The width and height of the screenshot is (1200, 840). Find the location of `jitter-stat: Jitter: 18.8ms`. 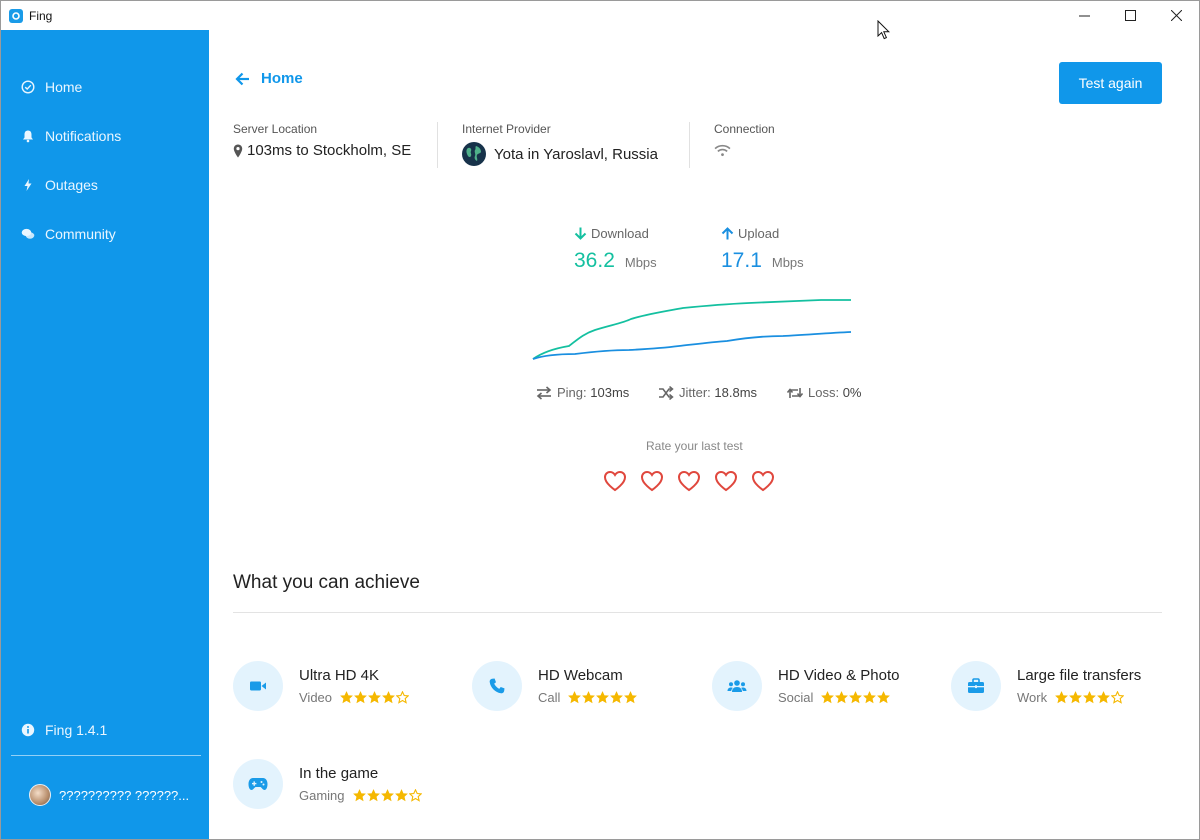

jitter-stat: Jitter: 18.8ms is located at coordinates (707, 392).